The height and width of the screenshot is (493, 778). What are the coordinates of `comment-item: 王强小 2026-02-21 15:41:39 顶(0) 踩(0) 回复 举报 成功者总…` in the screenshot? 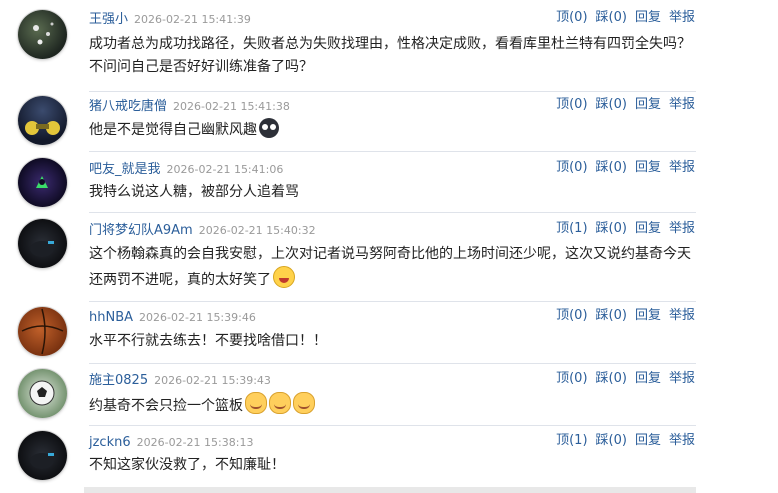 It's located at (350, 48).